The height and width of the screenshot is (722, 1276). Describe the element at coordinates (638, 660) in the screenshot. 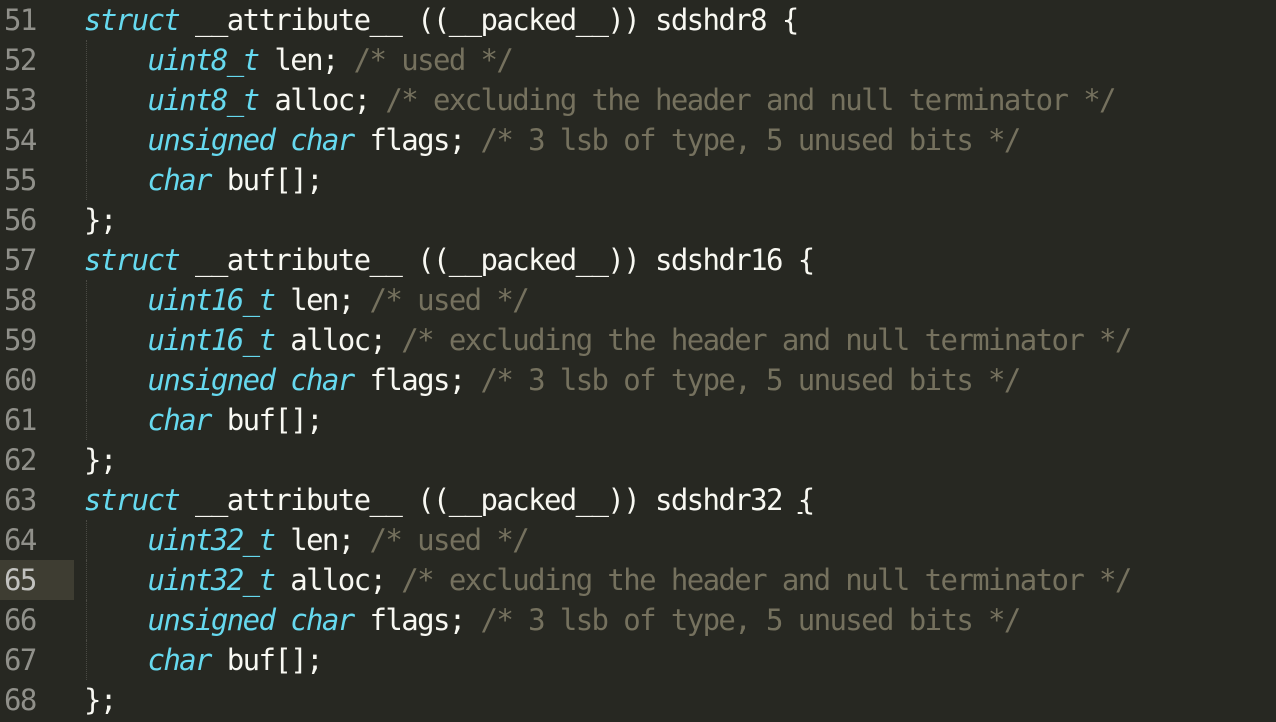

I see `code-line-67: 67 char buf[];` at that location.